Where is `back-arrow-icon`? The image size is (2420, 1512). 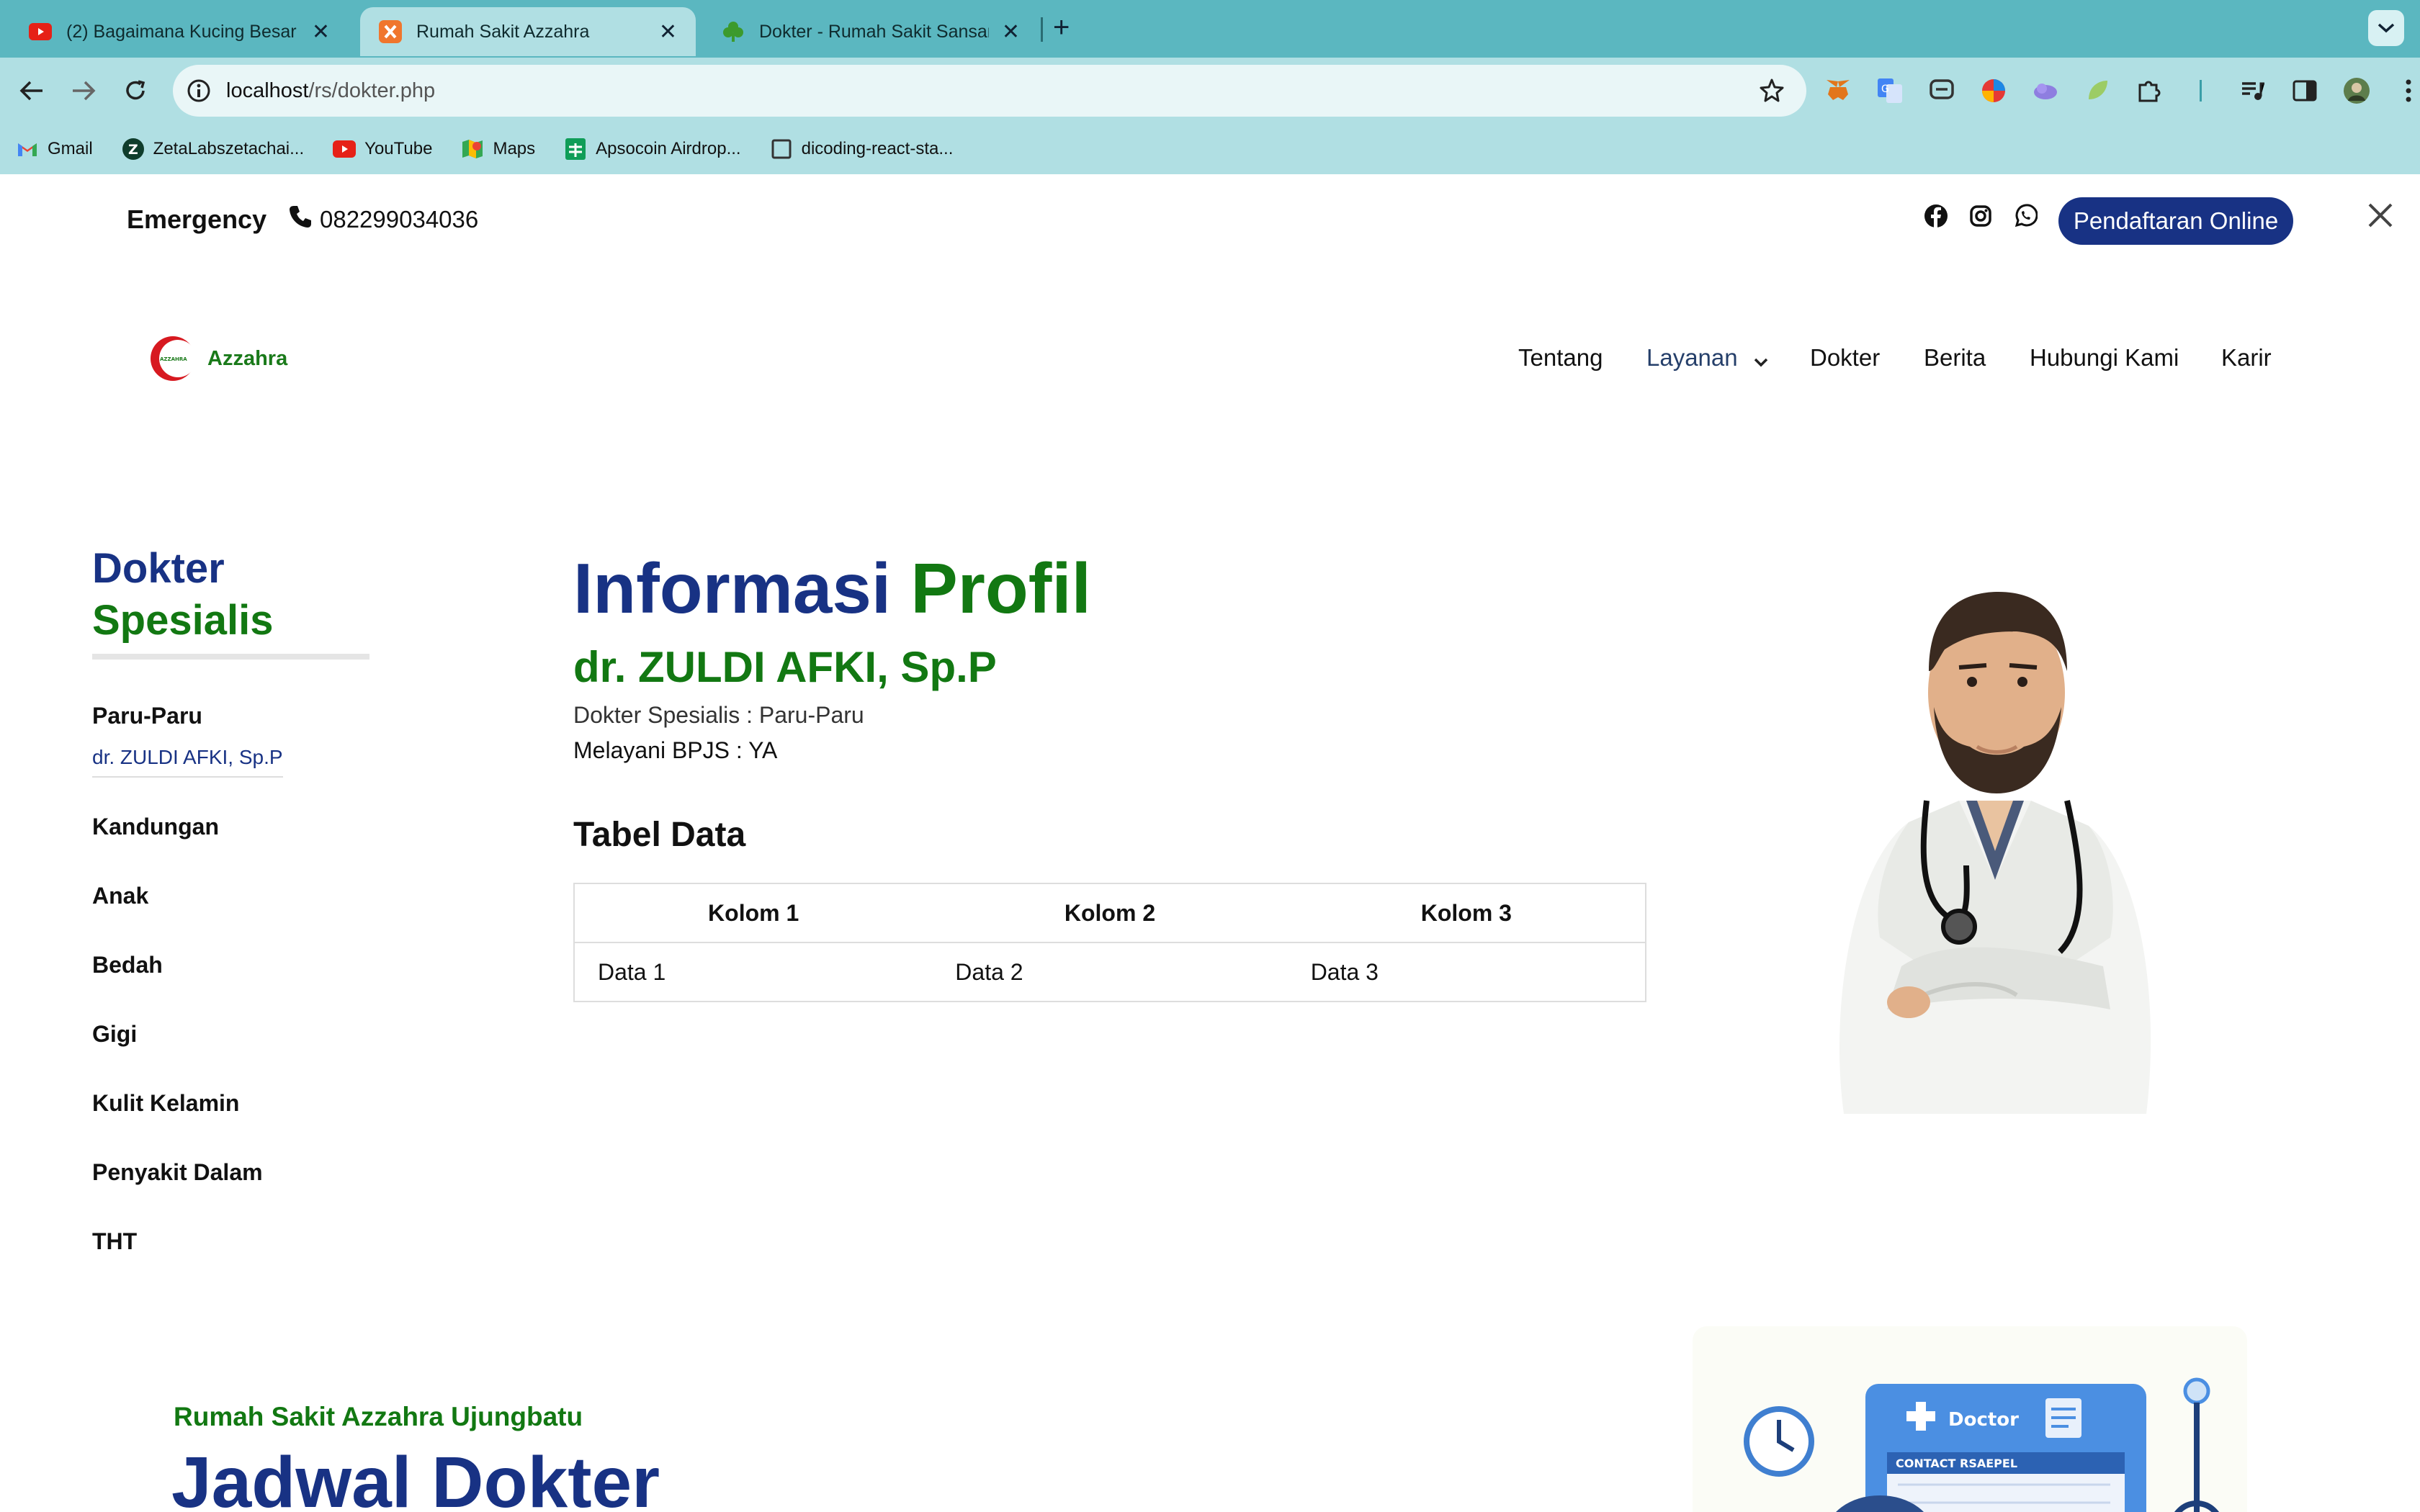
back-arrow-icon is located at coordinates (31, 90).